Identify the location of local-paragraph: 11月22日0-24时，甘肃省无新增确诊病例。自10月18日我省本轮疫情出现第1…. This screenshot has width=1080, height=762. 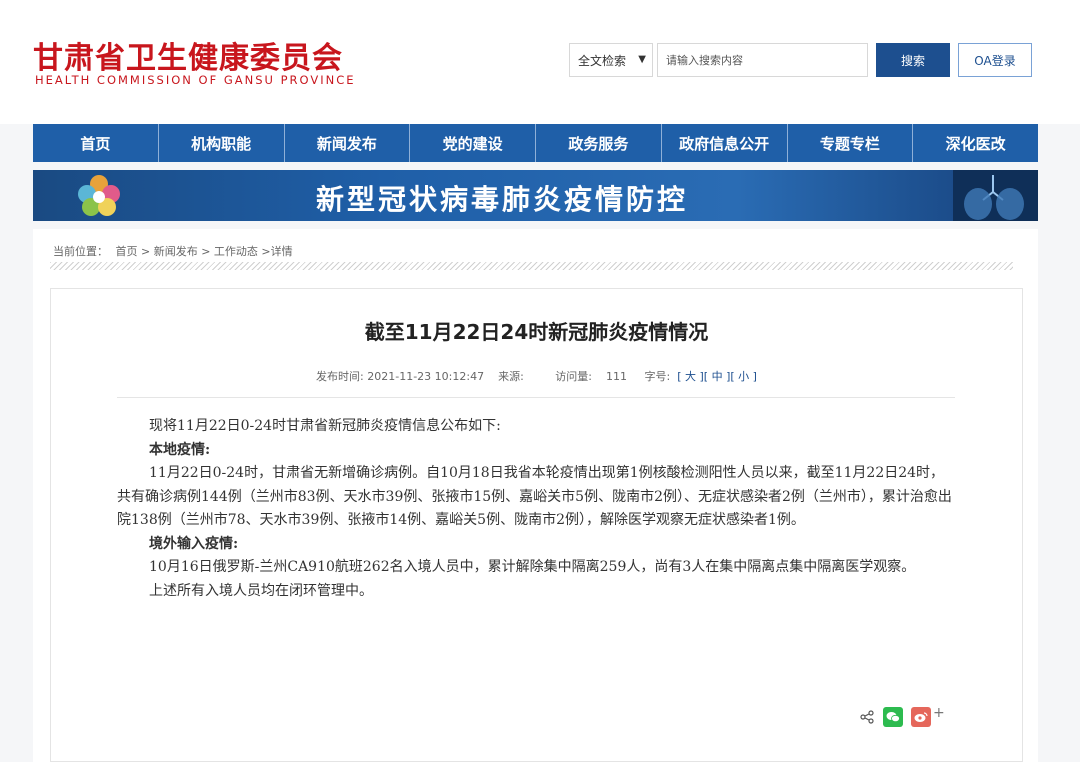
(534, 496).